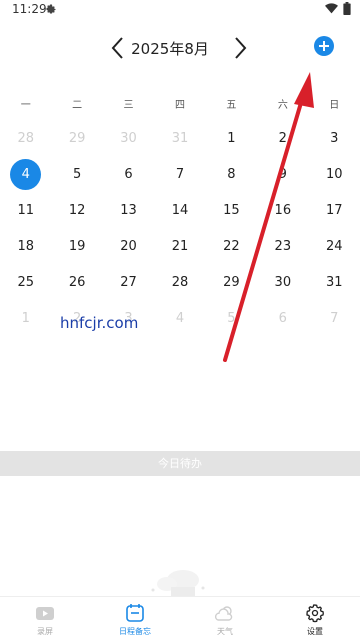  What do you see at coordinates (170, 49) in the screenshot?
I see `month-title: 2025年8月` at bounding box center [170, 49].